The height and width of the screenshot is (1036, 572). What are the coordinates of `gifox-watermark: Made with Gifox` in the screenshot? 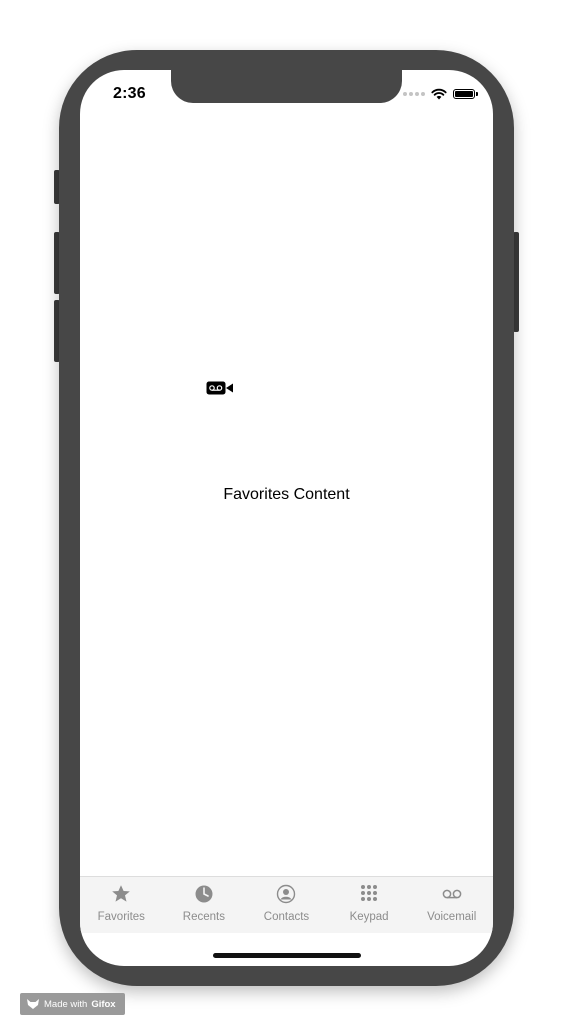 It's located at (72, 1004).